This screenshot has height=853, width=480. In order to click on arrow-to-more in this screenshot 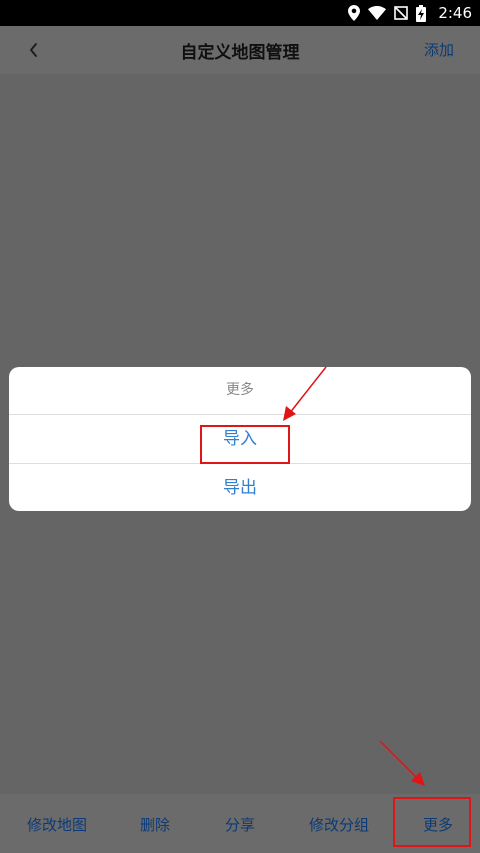, I will do `click(399, 760)`.